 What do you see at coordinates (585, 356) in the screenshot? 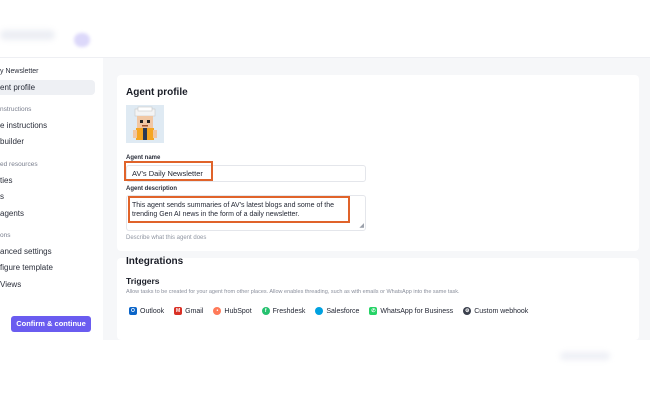
I see `footer-blur` at bounding box center [585, 356].